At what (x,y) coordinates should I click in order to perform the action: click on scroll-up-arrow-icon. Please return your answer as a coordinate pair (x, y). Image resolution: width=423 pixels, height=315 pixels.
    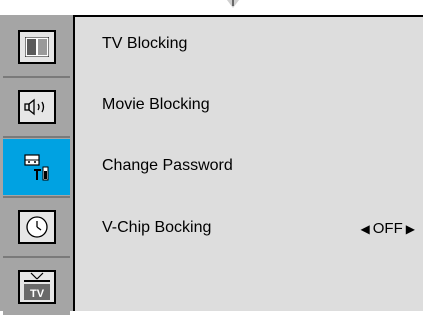
    Looking at the image, I should click on (233, 4).